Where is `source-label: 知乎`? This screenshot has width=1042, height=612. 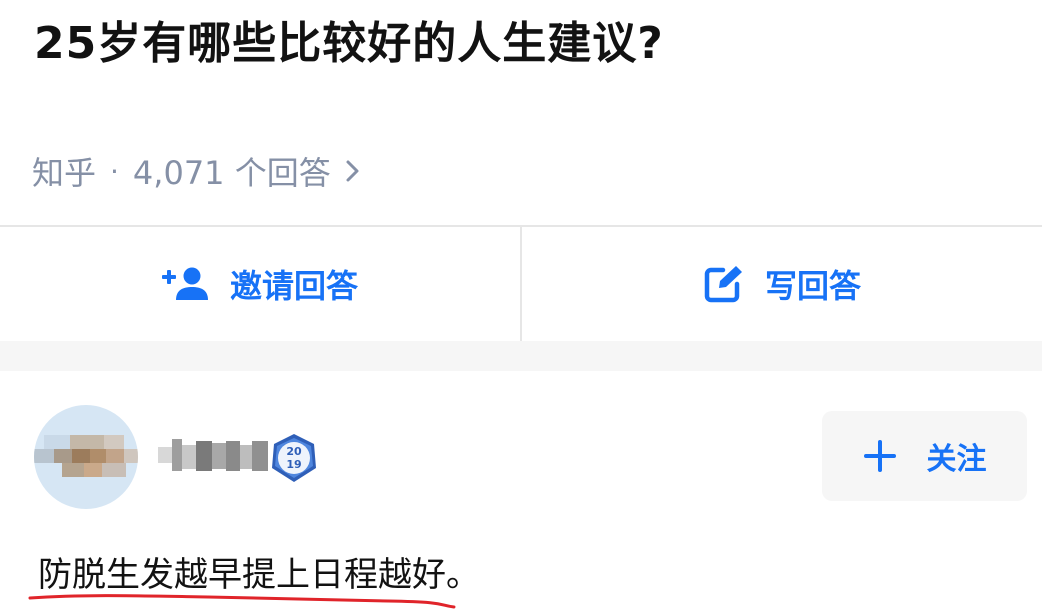 source-label: 知乎 is located at coordinates (64, 173).